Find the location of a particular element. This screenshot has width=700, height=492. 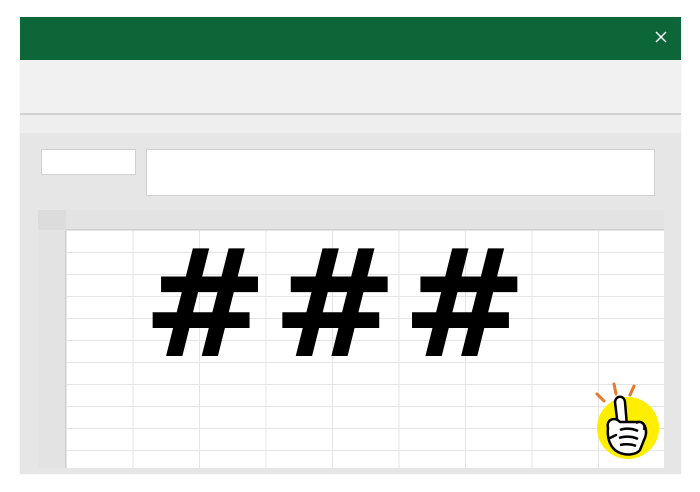

pointing-finger-icon is located at coordinates (627, 420).